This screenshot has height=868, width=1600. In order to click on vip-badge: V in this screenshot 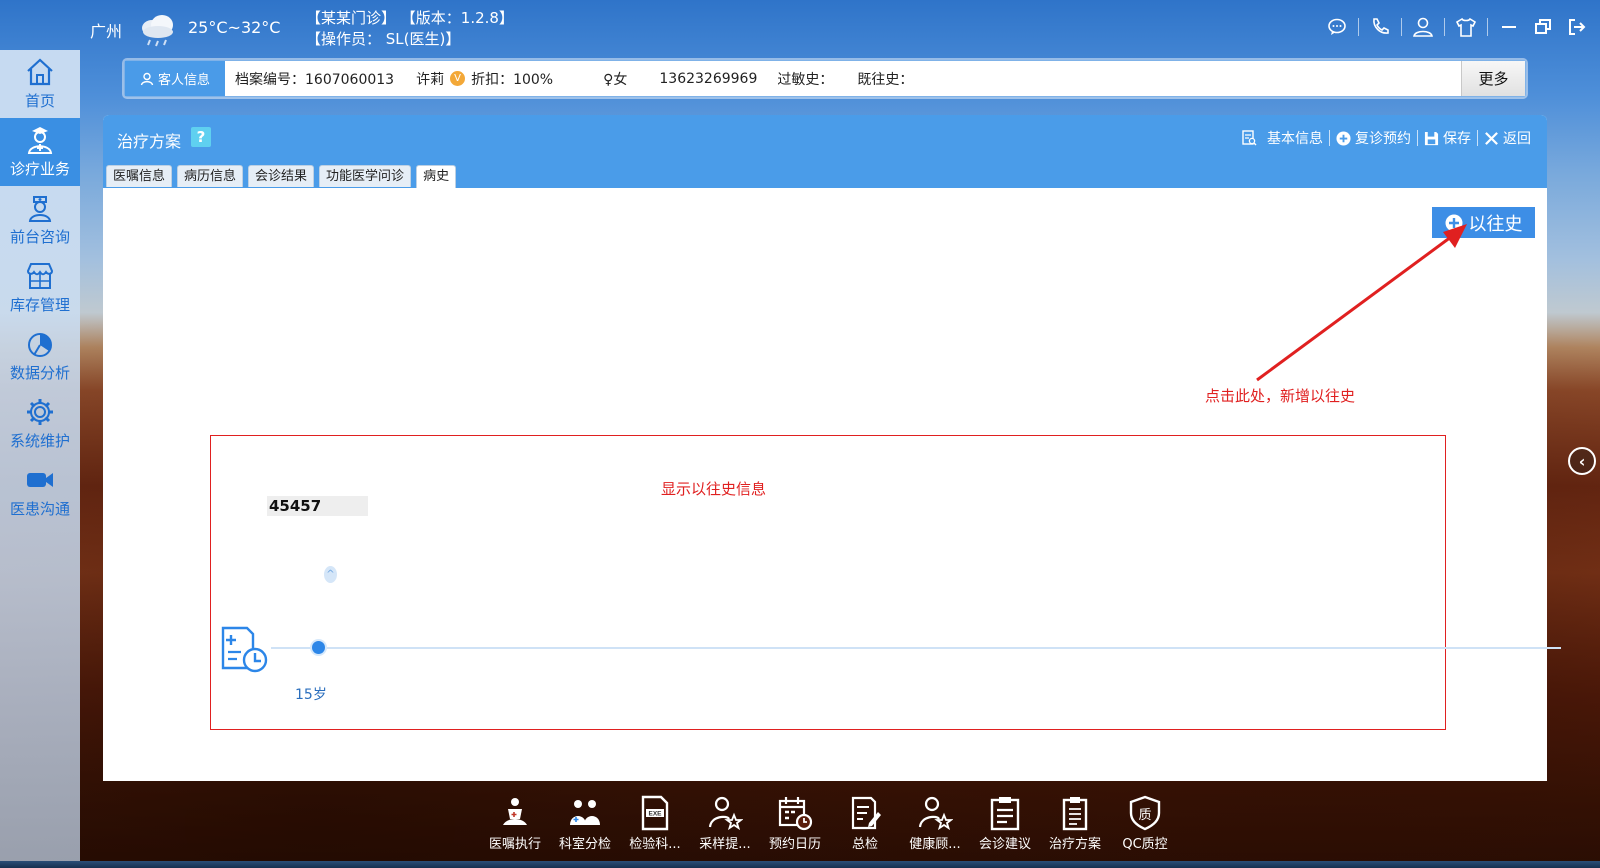, I will do `click(458, 78)`.